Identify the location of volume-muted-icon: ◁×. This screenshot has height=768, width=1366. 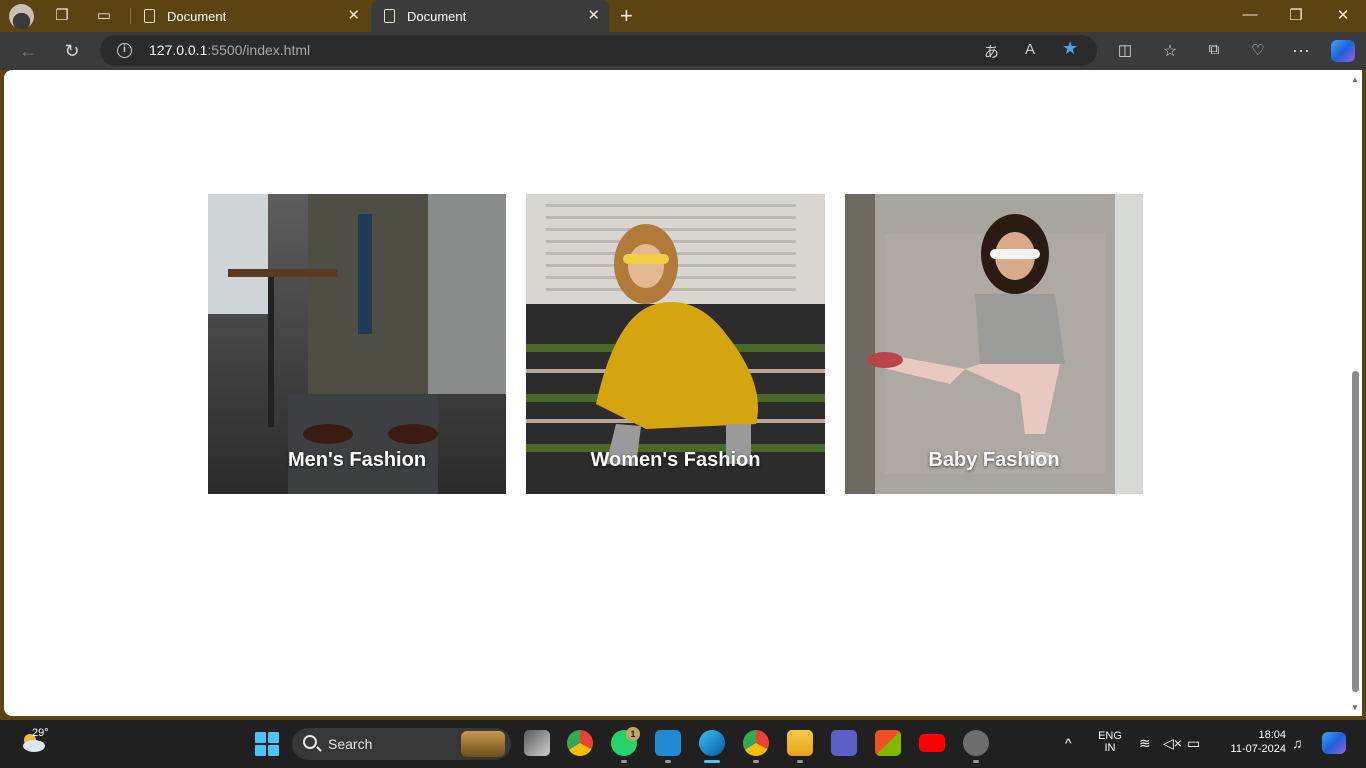
(1172, 743).